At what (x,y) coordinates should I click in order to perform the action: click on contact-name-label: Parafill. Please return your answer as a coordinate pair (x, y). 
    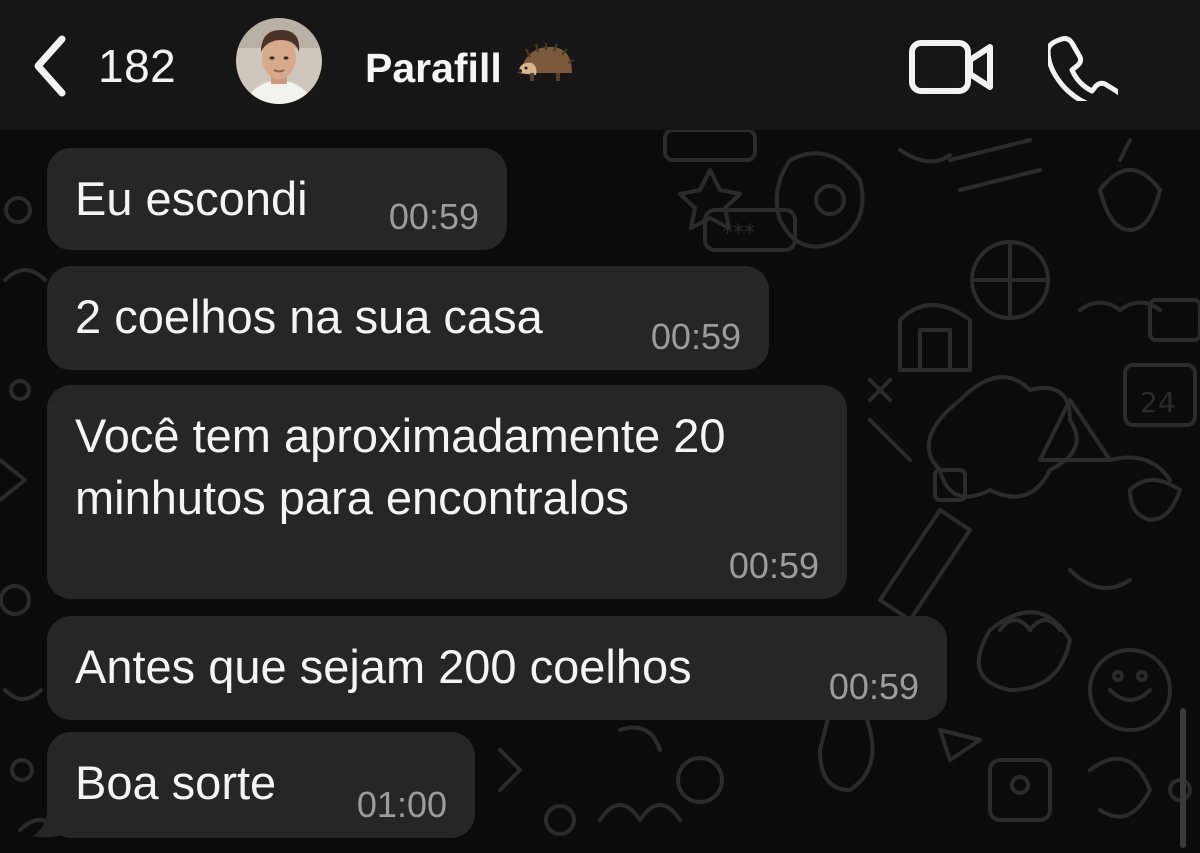
    Looking at the image, I should click on (433, 67).